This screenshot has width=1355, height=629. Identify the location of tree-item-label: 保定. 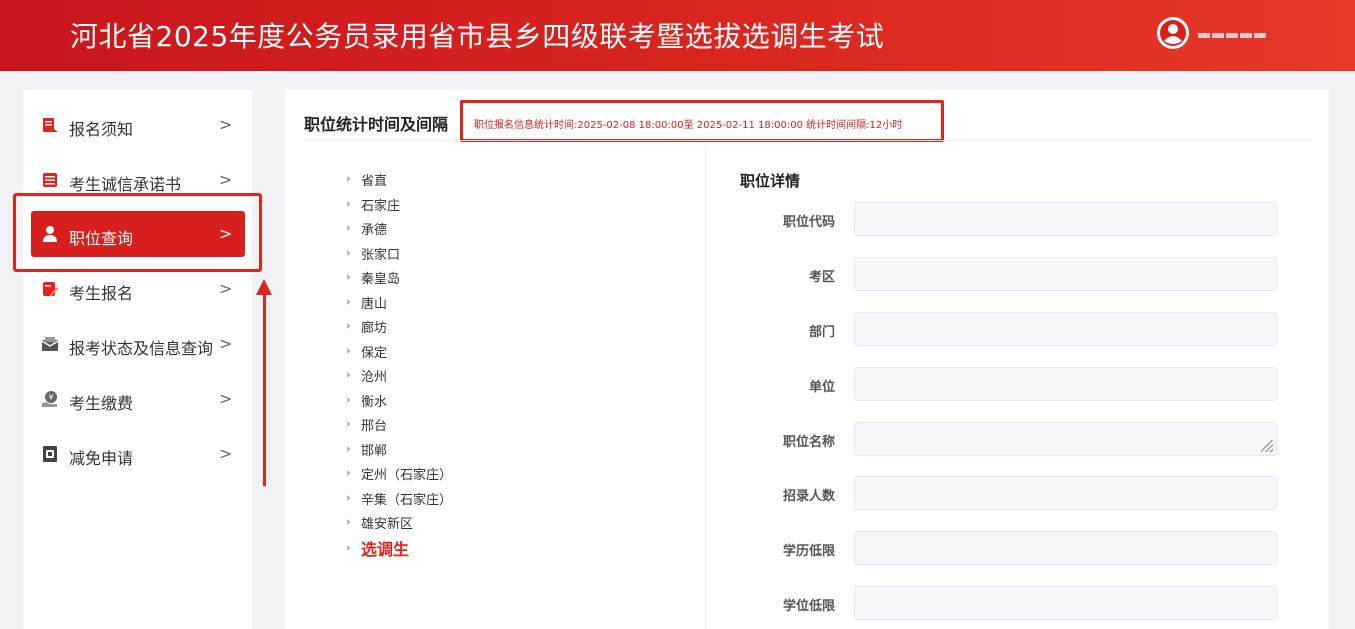
(374, 353).